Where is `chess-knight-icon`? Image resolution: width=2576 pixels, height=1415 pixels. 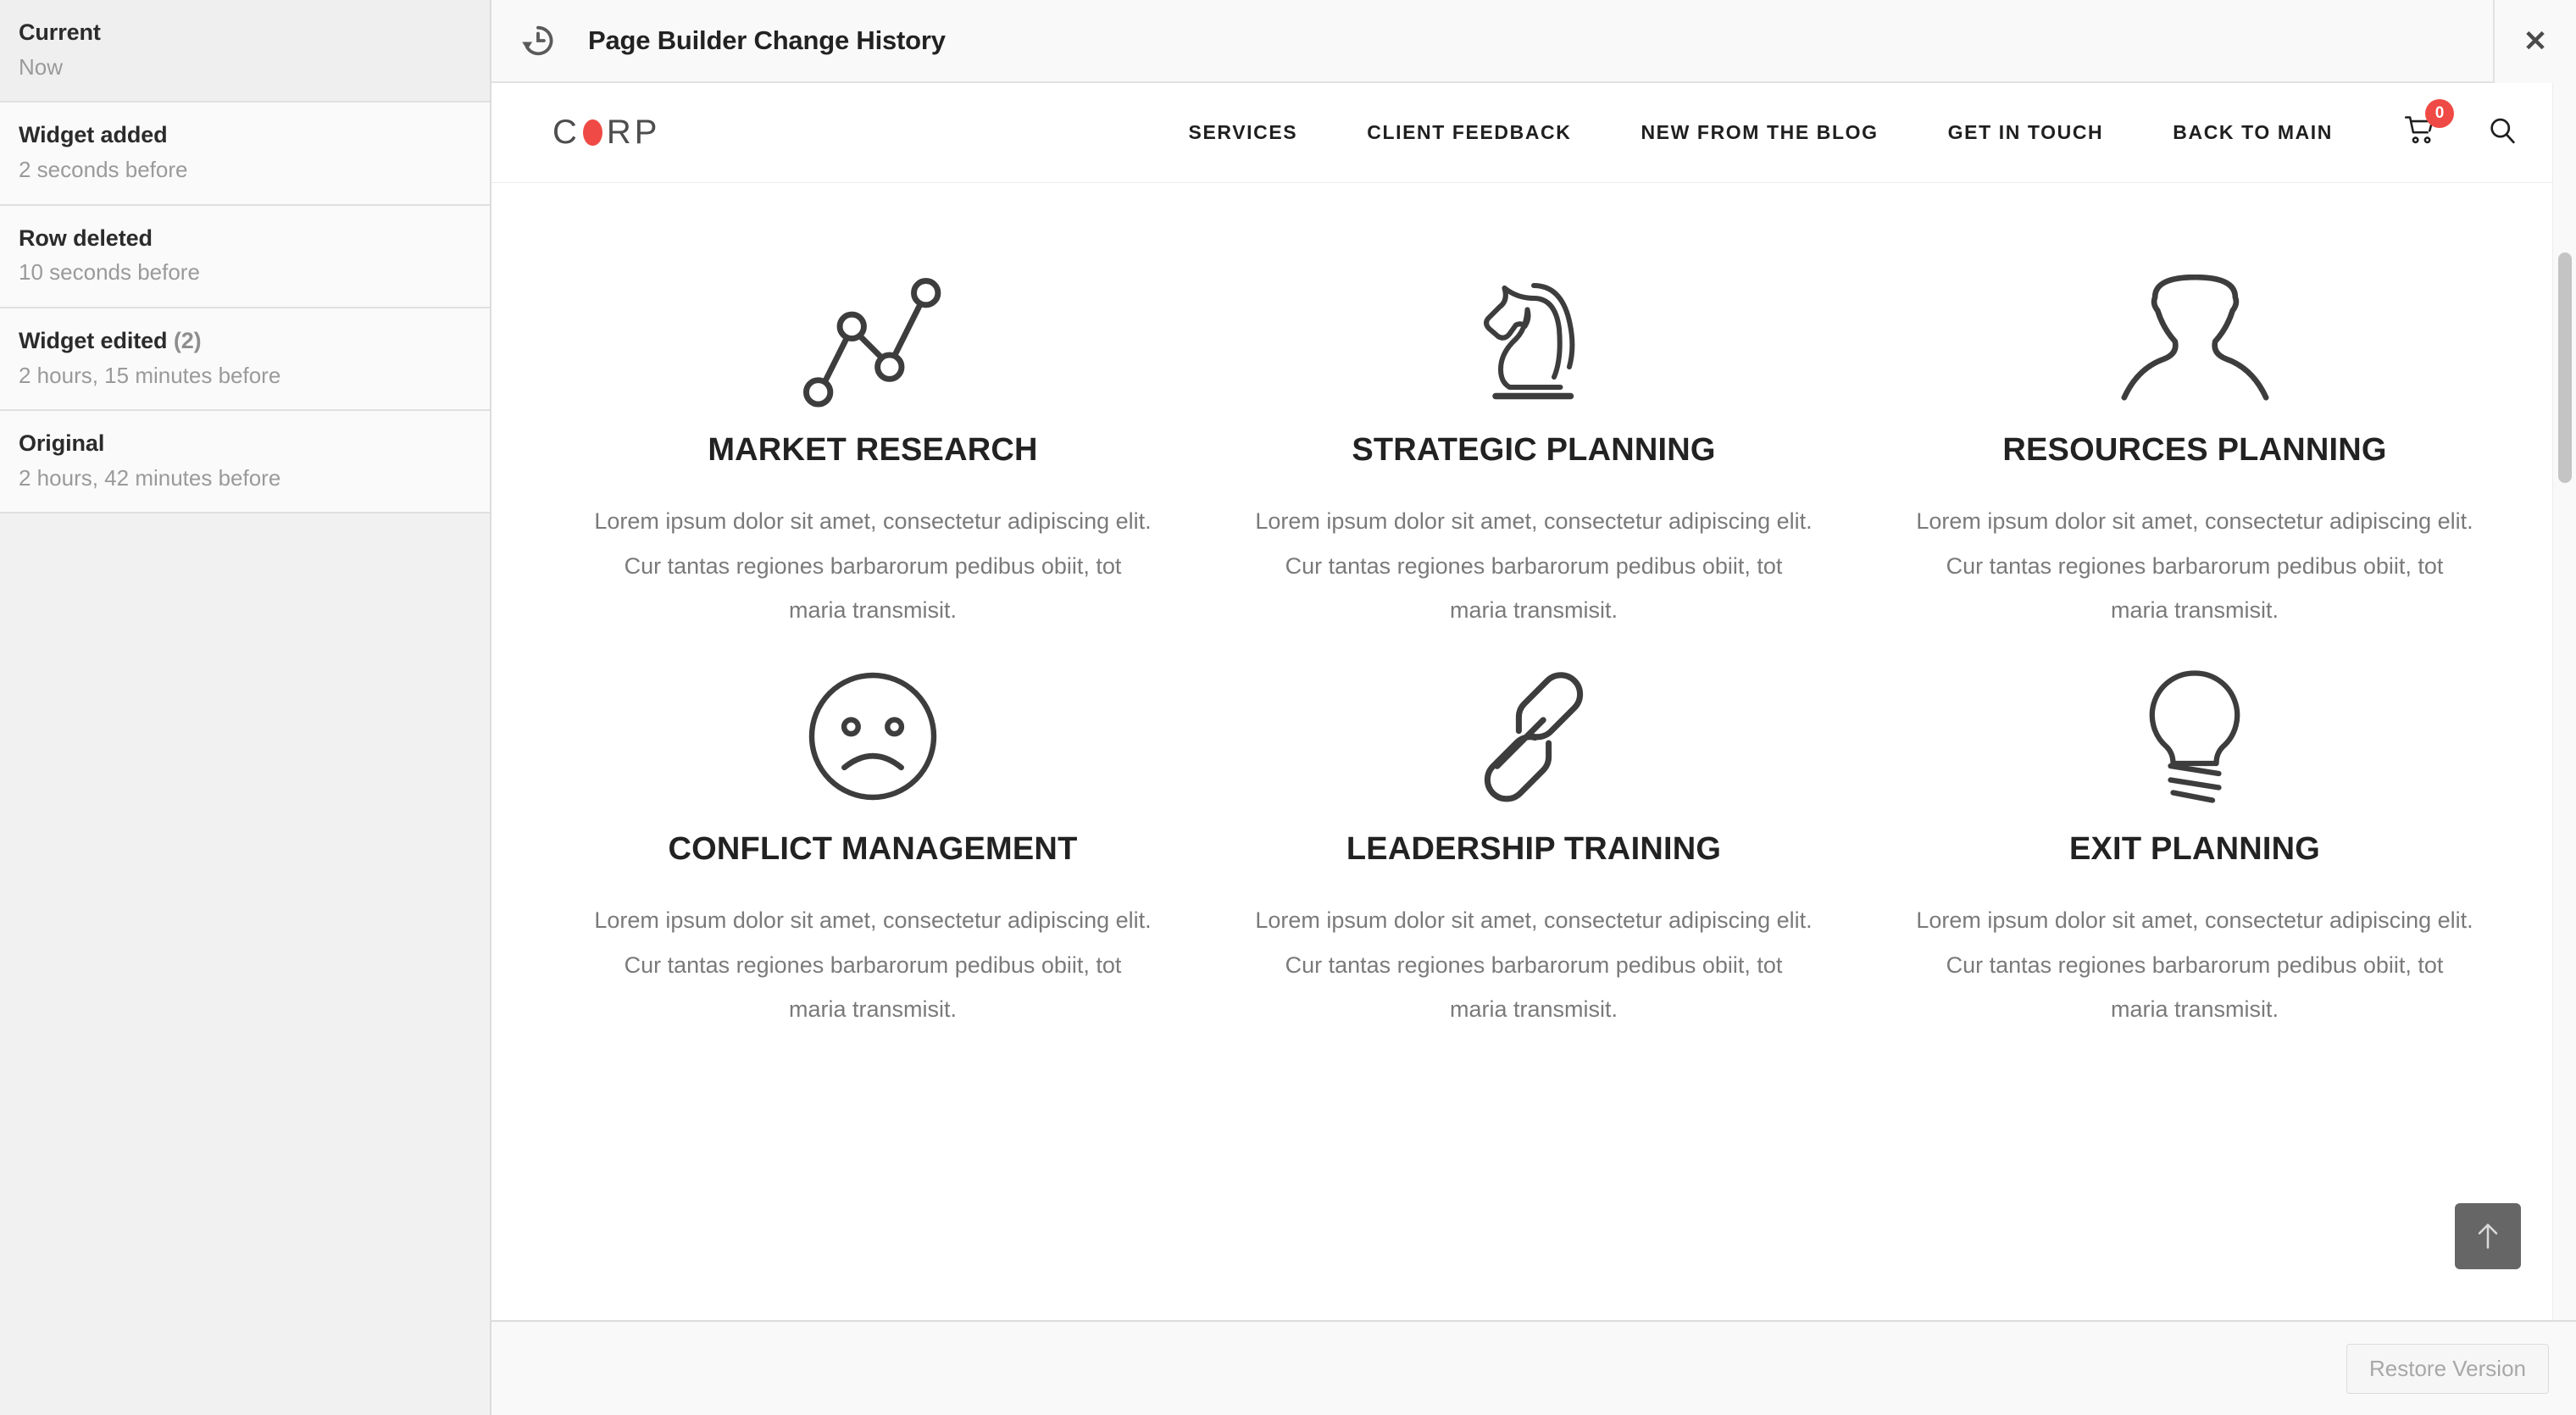 chess-knight-icon is located at coordinates (1533, 338).